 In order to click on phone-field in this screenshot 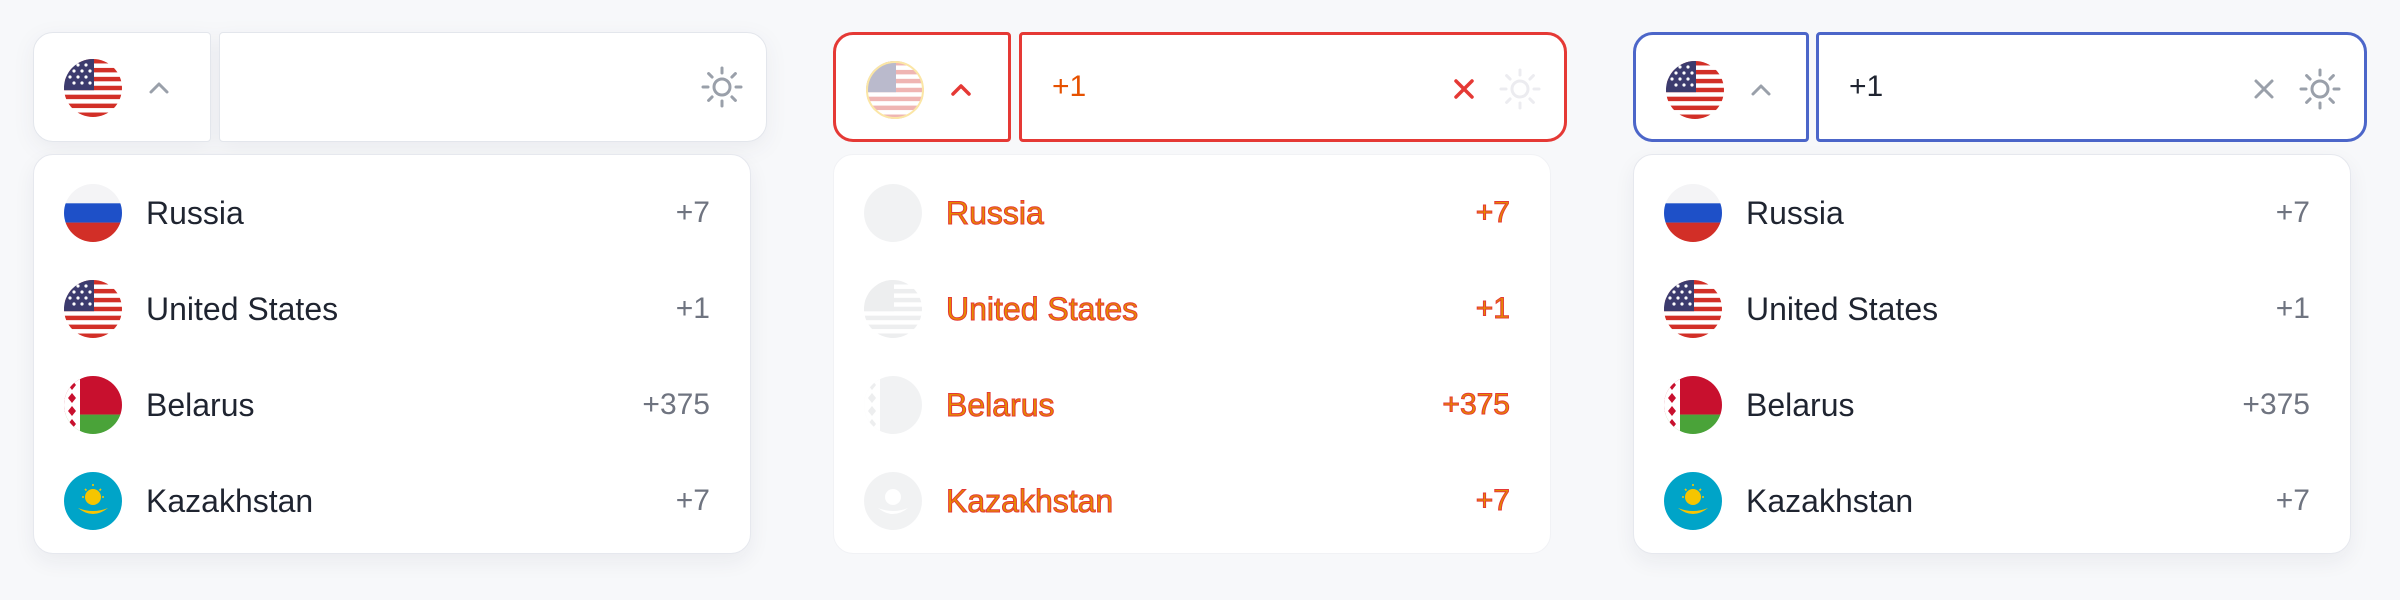, I will do `click(400, 87)`.